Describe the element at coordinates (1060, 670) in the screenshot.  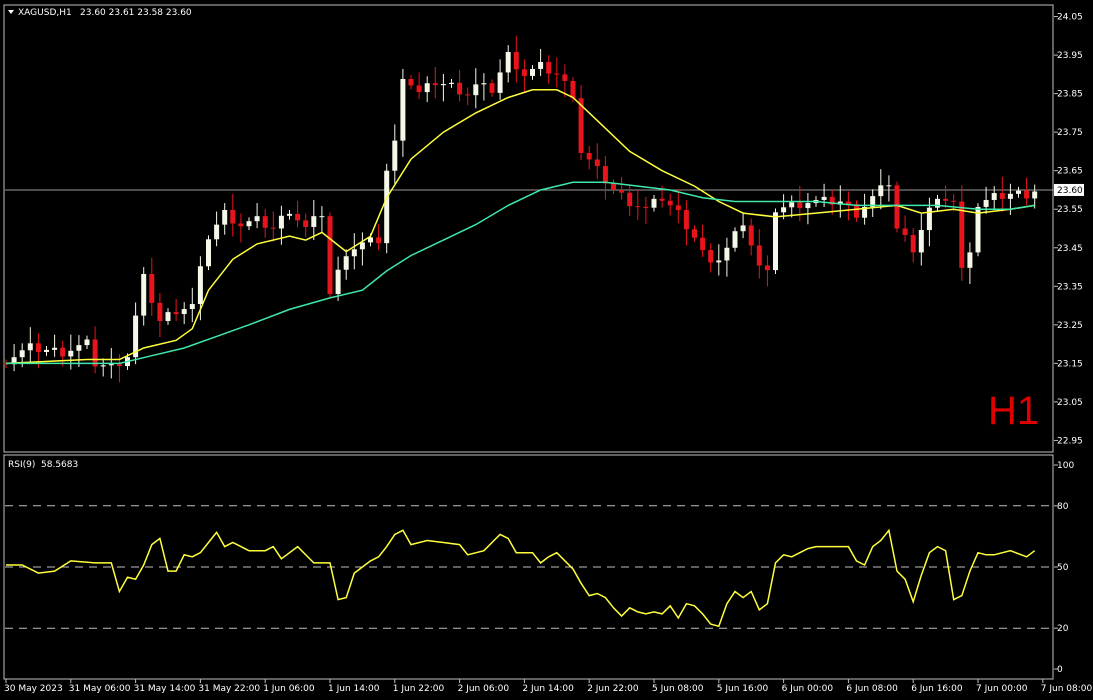
I see `rsi-tick-label: 0` at that location.